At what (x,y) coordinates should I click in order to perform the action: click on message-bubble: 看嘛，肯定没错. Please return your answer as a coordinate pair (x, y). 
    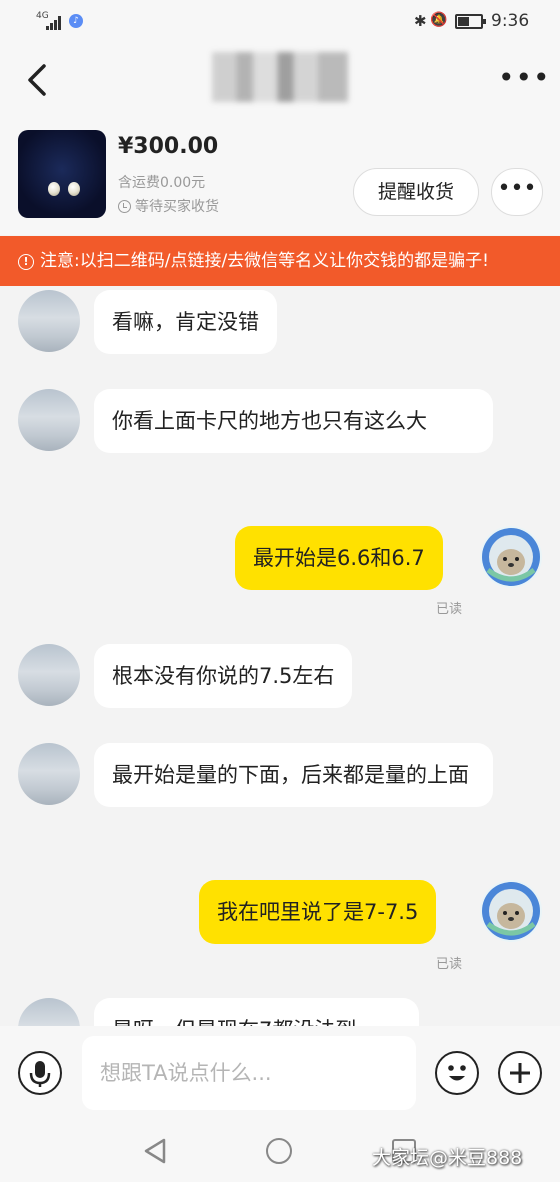
    Looking at the image, I should click on (185, 322).